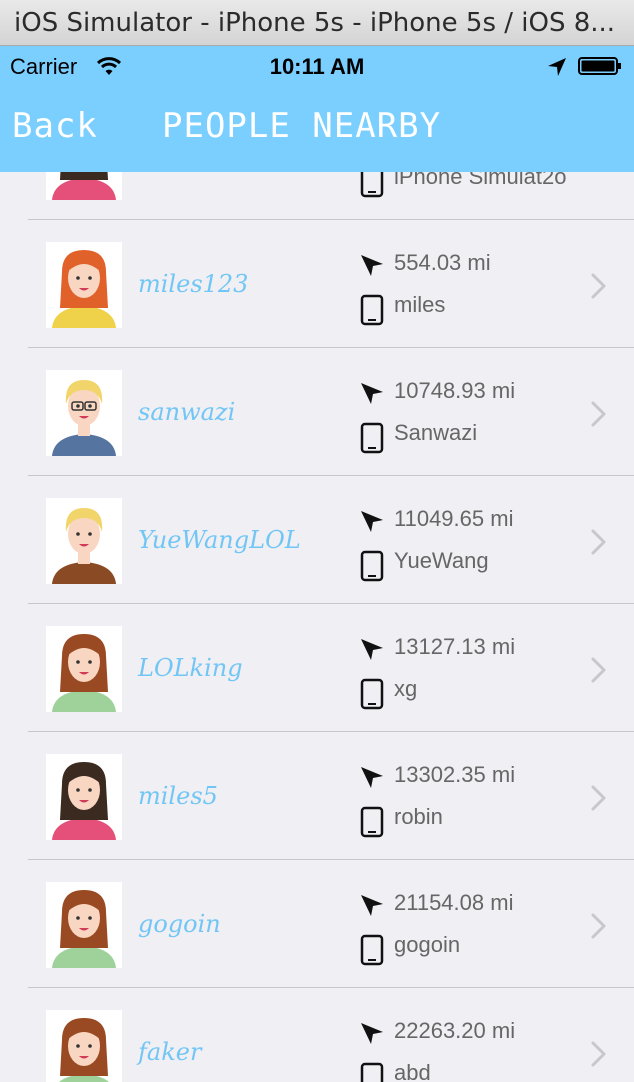 The width and height of the screenshot is (634, 1082). What do you see at coordinates (441, 560) in the screenshot?
I see `device-name-label: YueWang` at bounding box center [441, 560].